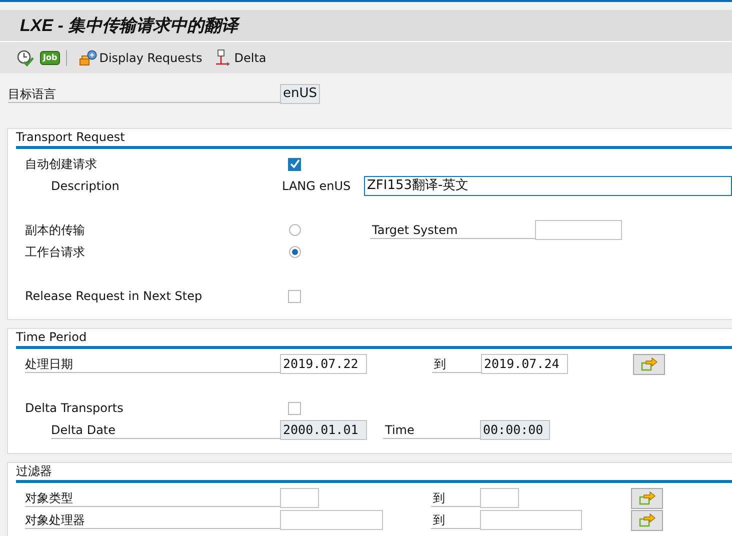 This screenshot has height=536, width=732. Describe the element at coordinates (88, 58) in the screenshot. I see `folder-globe-icon` at that location.